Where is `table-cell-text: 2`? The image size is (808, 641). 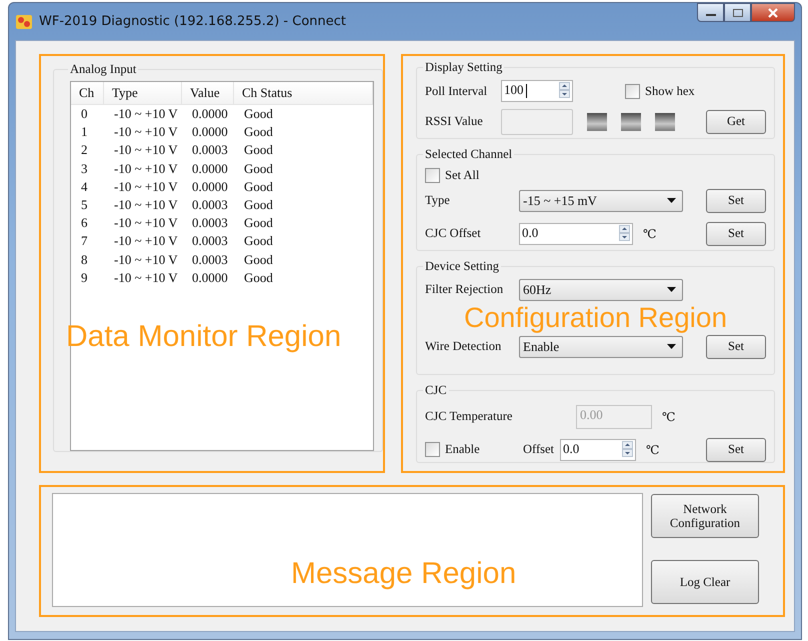
table-cell-text: 2 is located at coordinates (84, 150).